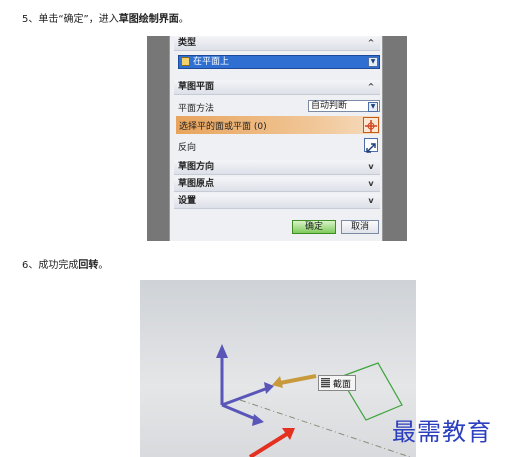  What do you see at coordinates (329, 106) in the screenshot?
I see `plane-method-value: 自动判断` at bounding box center [329, 106].